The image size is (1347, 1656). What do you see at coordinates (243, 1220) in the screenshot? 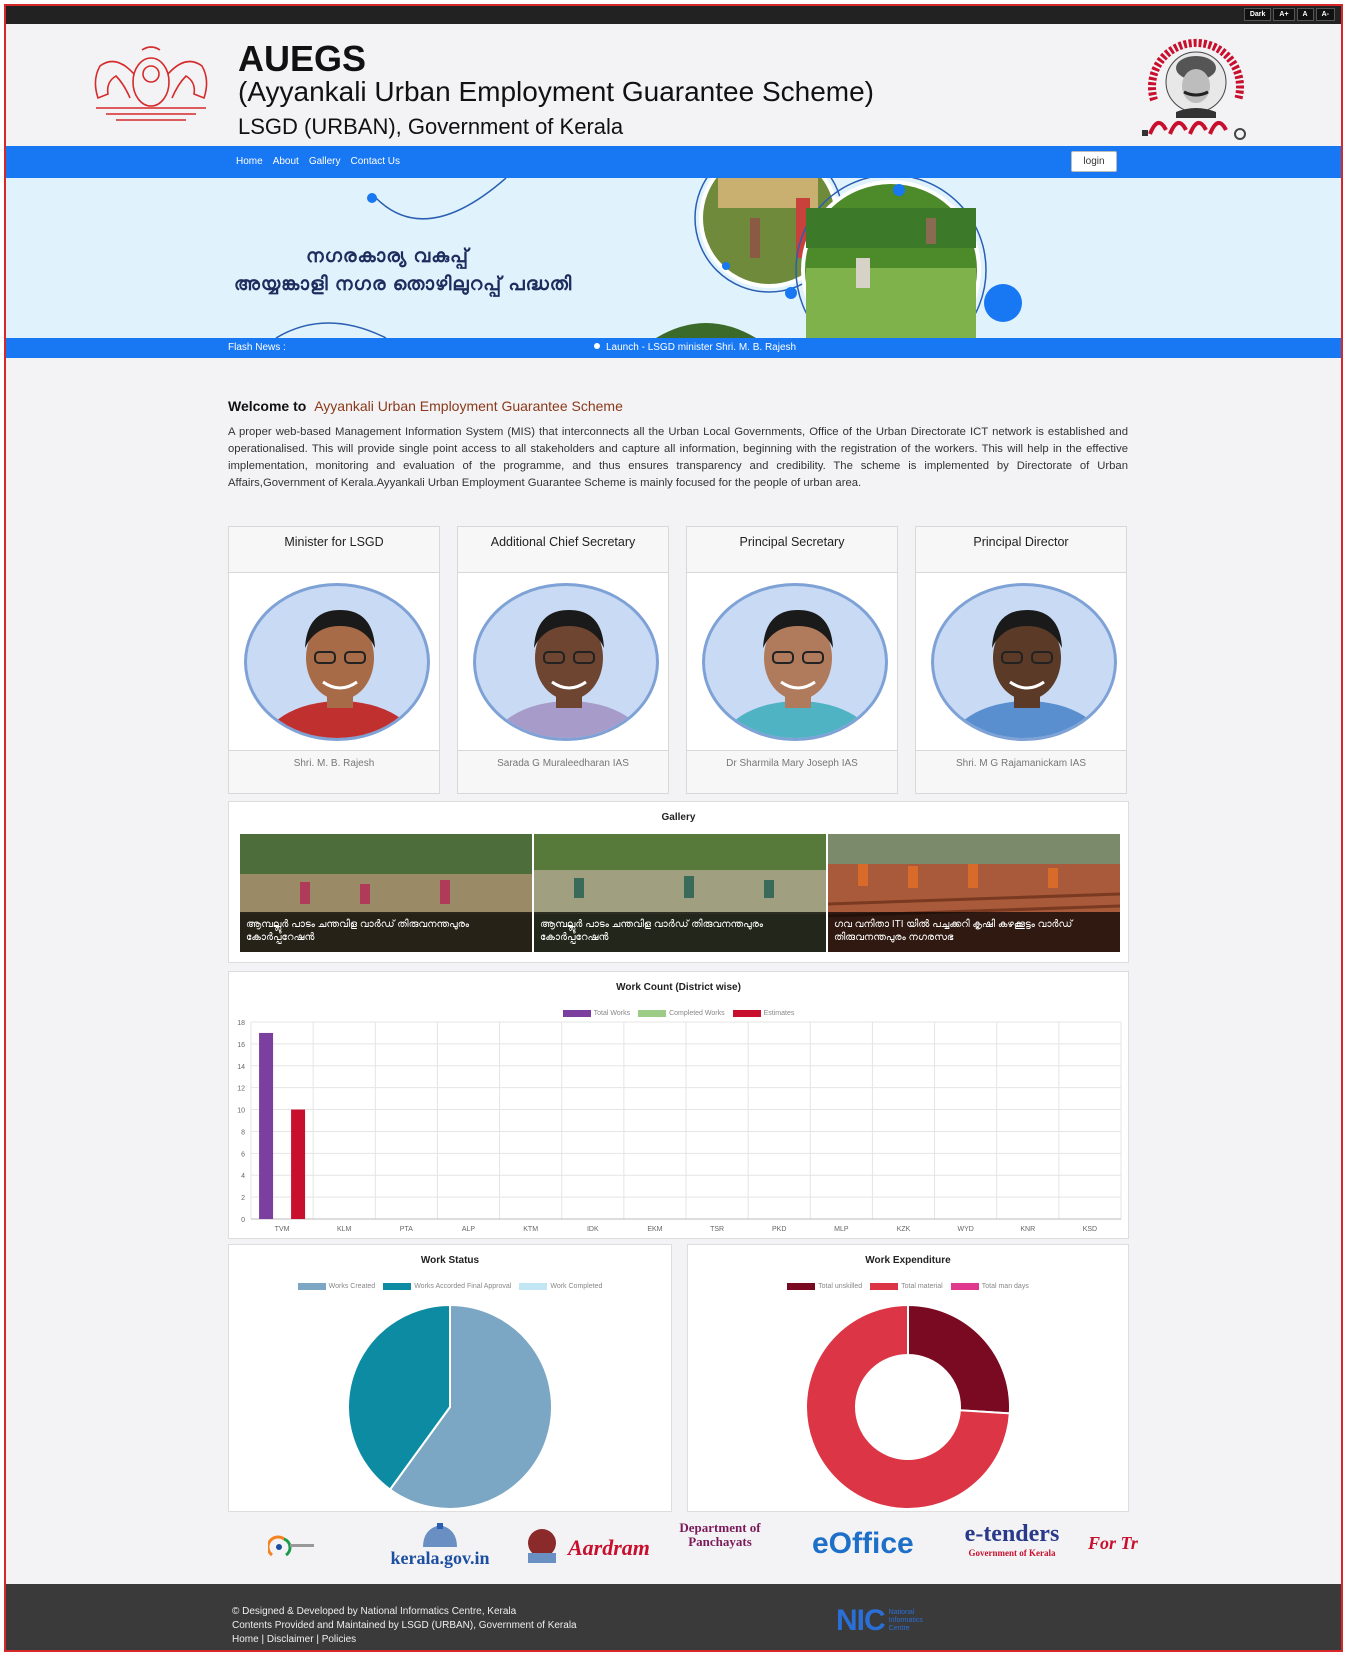
I see `y-tick-label: 0` at bounding box center [243, 1220].